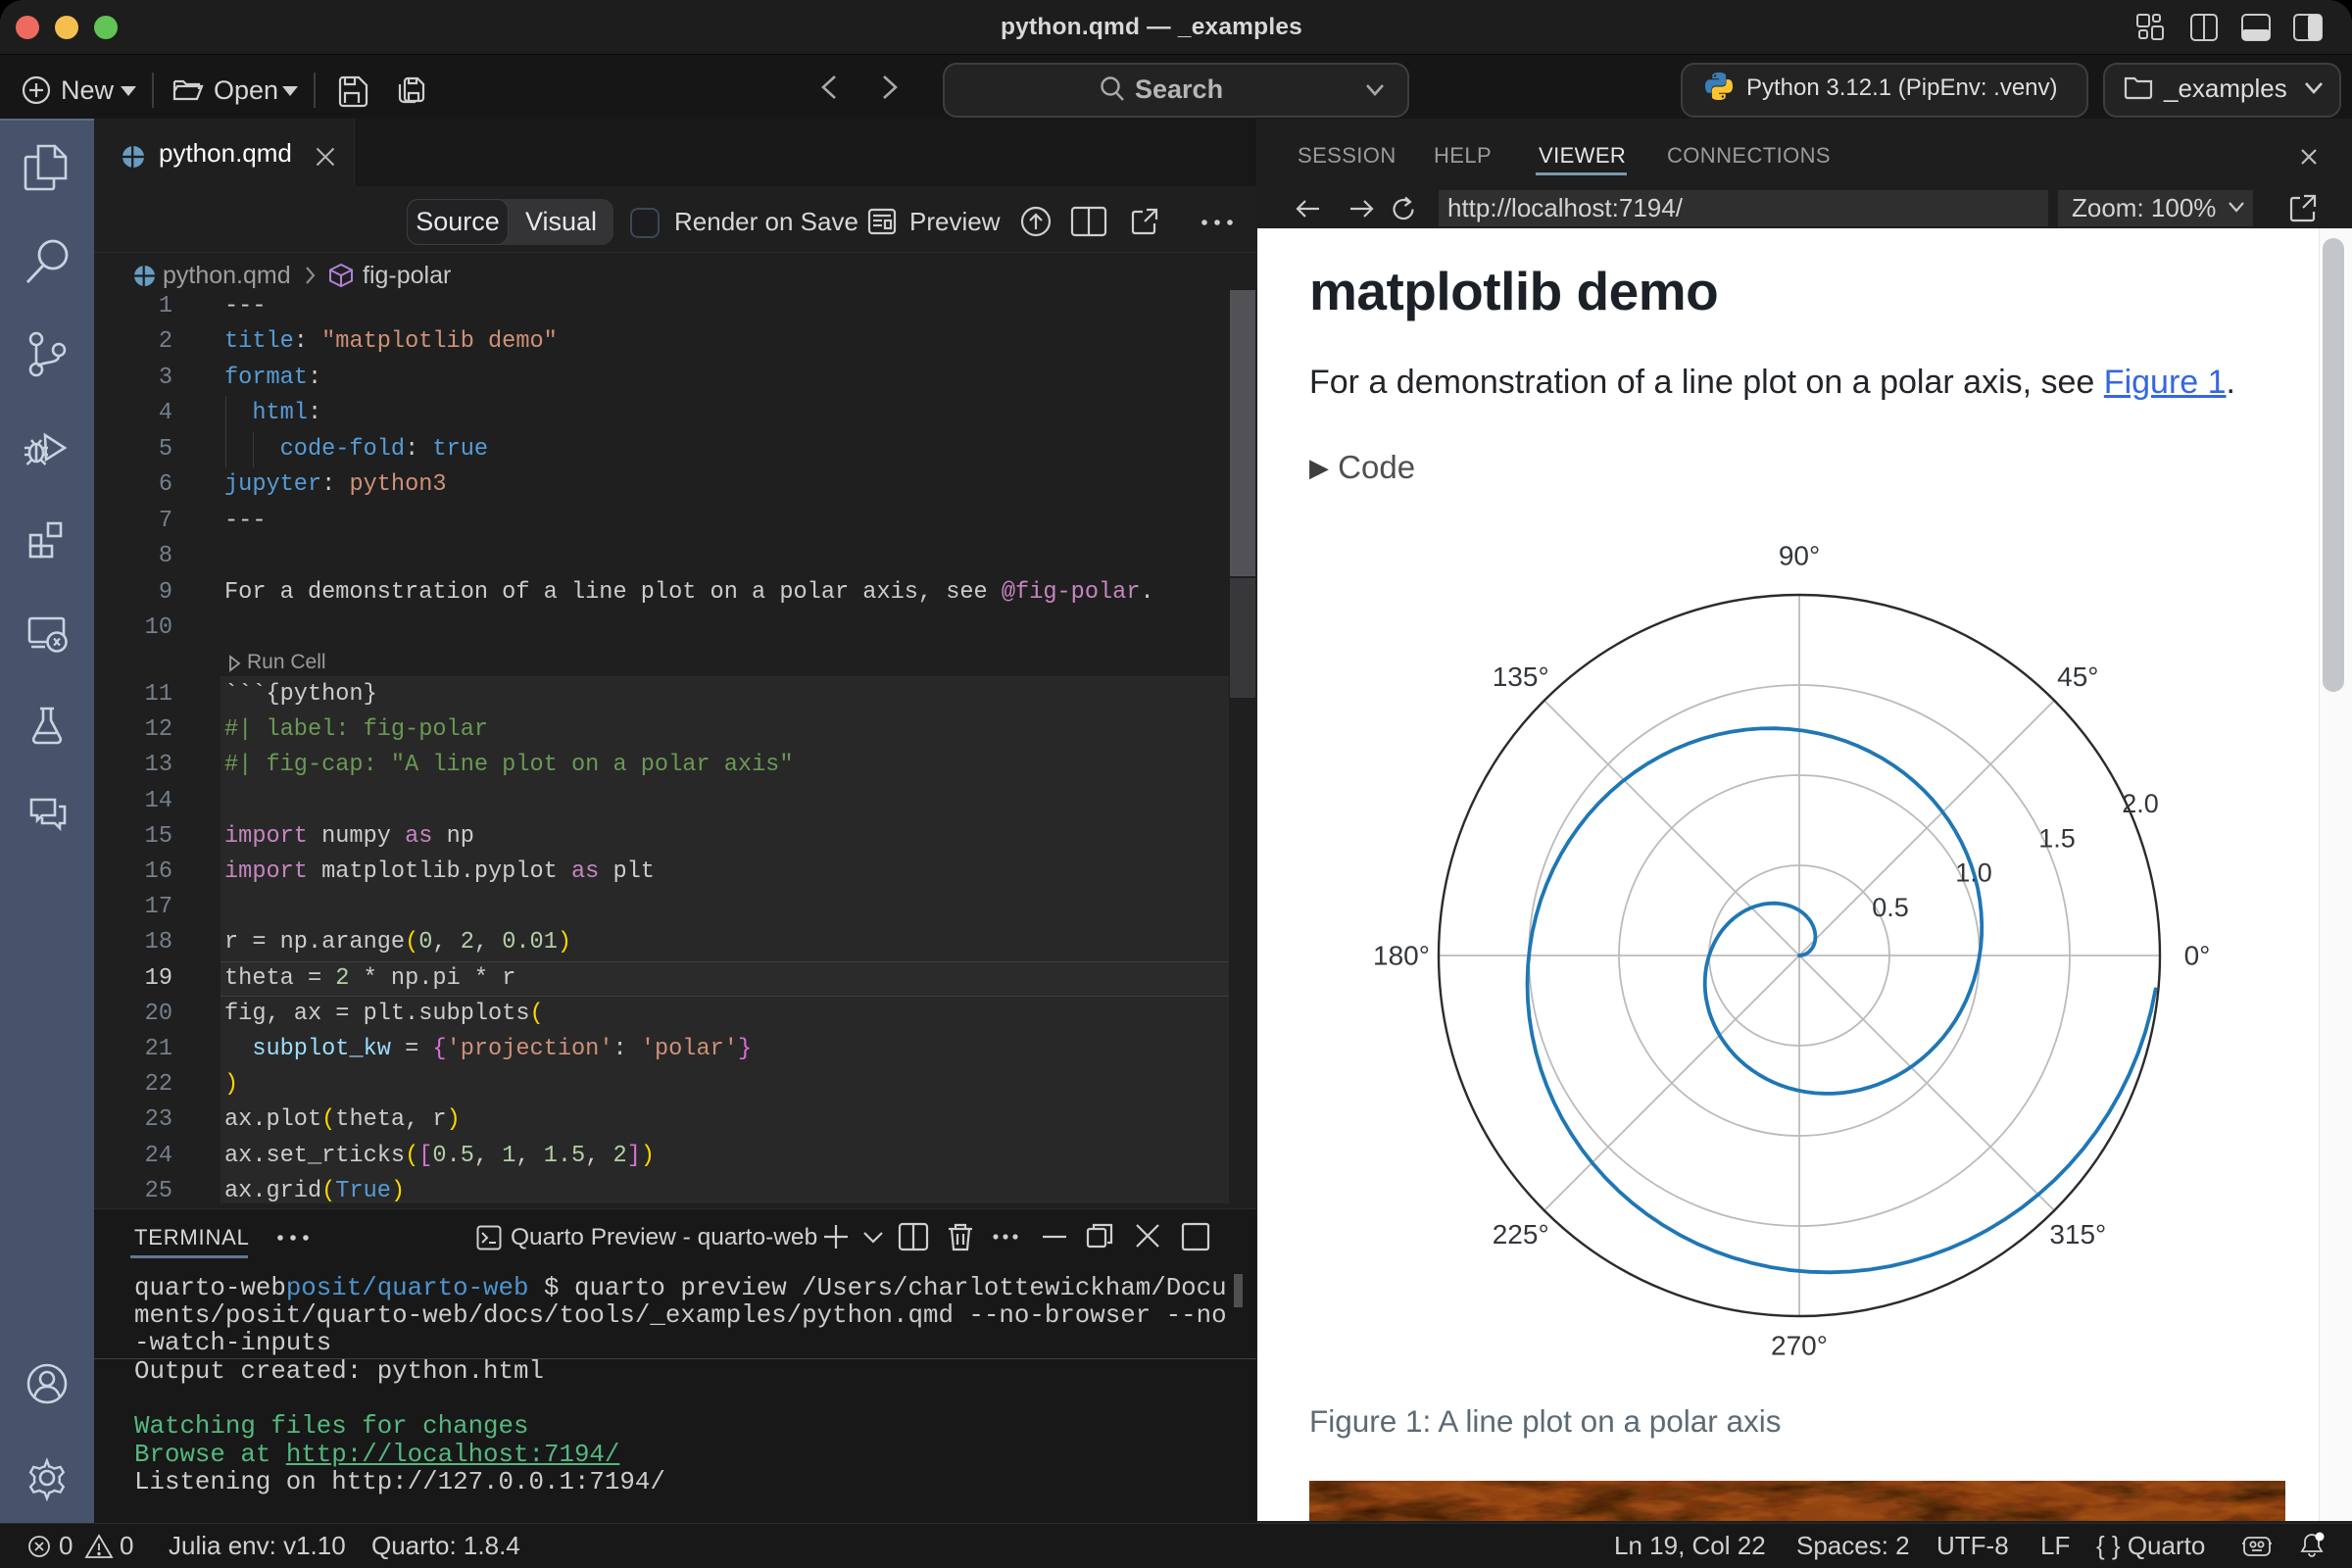  What do you see at coordinates (1799, 1346) in the screenshot?
I see `svg-text: 270°` at bounding box center [1799, 1346].